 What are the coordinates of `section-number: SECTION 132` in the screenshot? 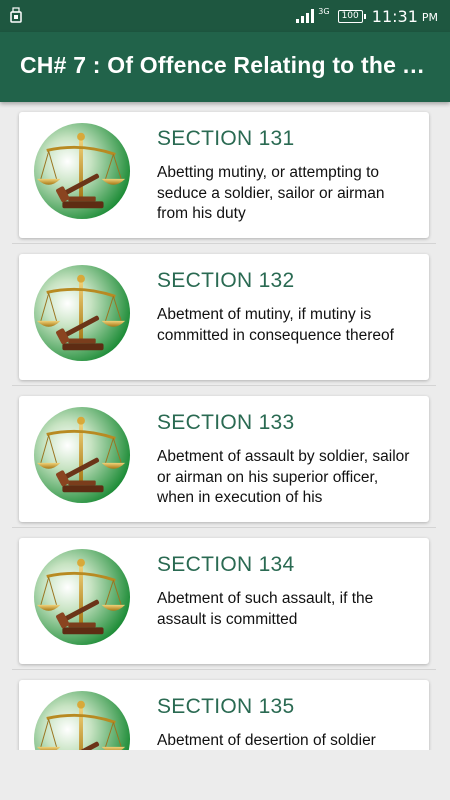 It's located at (226, 280).